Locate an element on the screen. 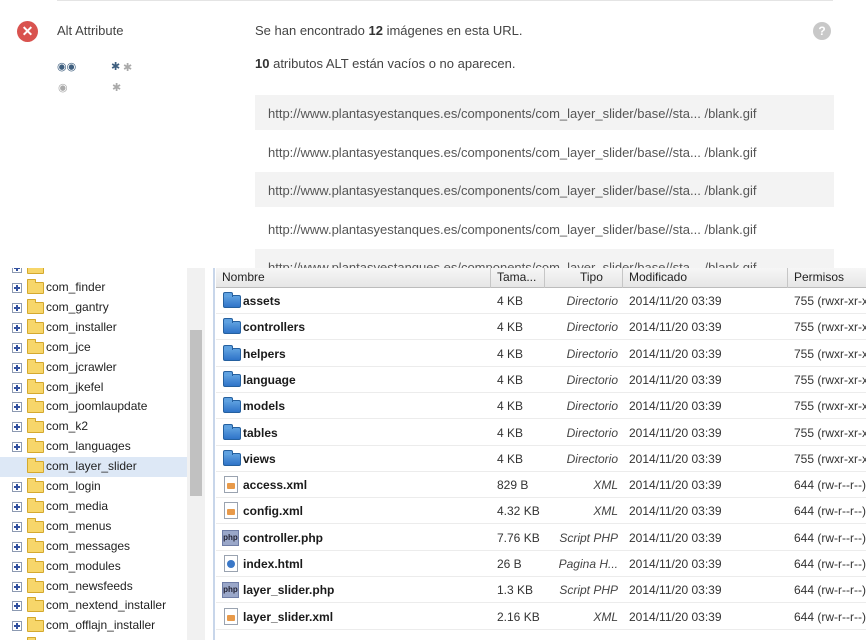  tree-item: com_phocagallery is located at coordinates (93, 638).